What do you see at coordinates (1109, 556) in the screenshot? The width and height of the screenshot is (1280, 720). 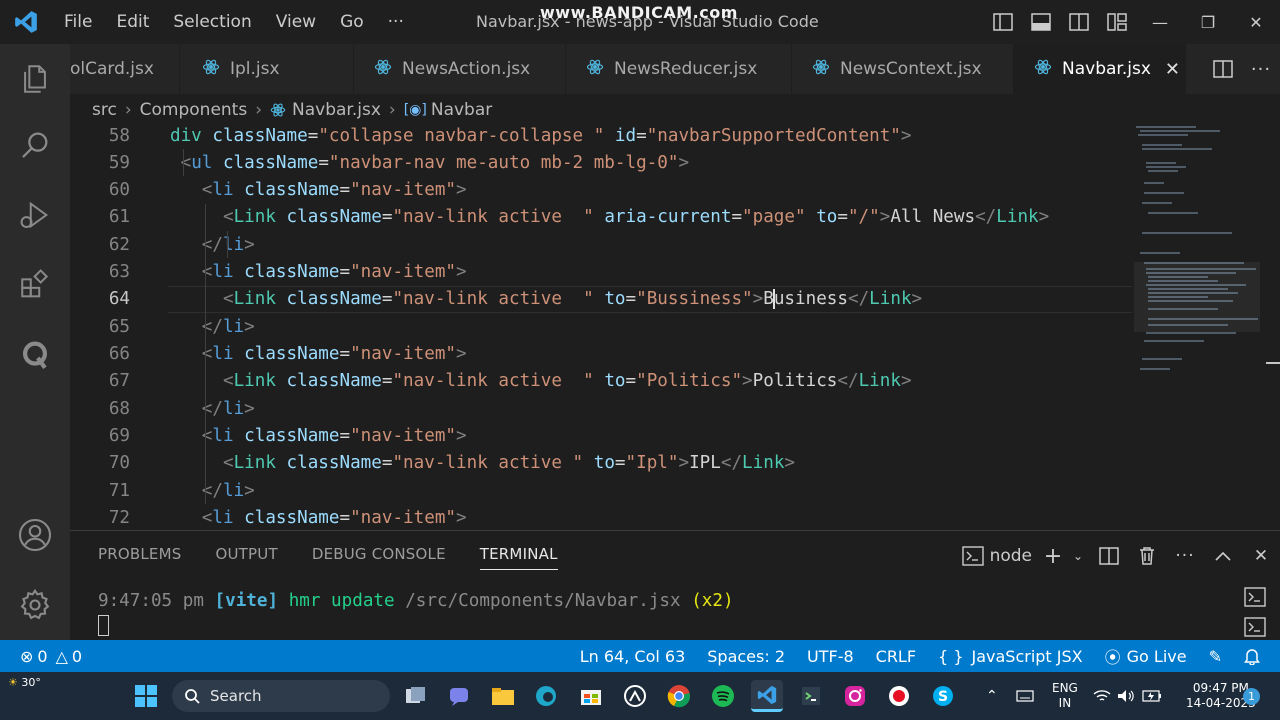 I see `split-terminal-icon` at bounding box center [1109, 556].